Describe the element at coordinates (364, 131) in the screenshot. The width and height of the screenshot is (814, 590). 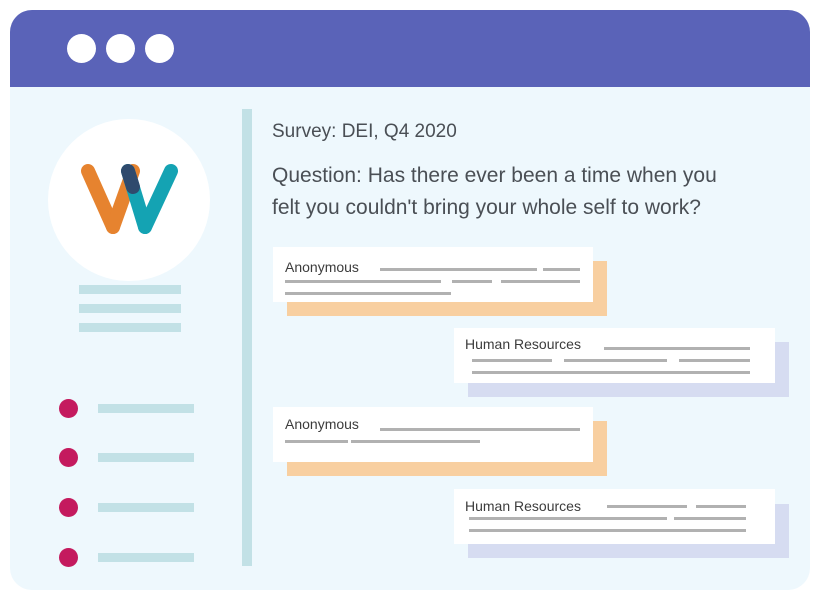
I see `survey-title: Survey: DEI, Q4 2020` at that location.